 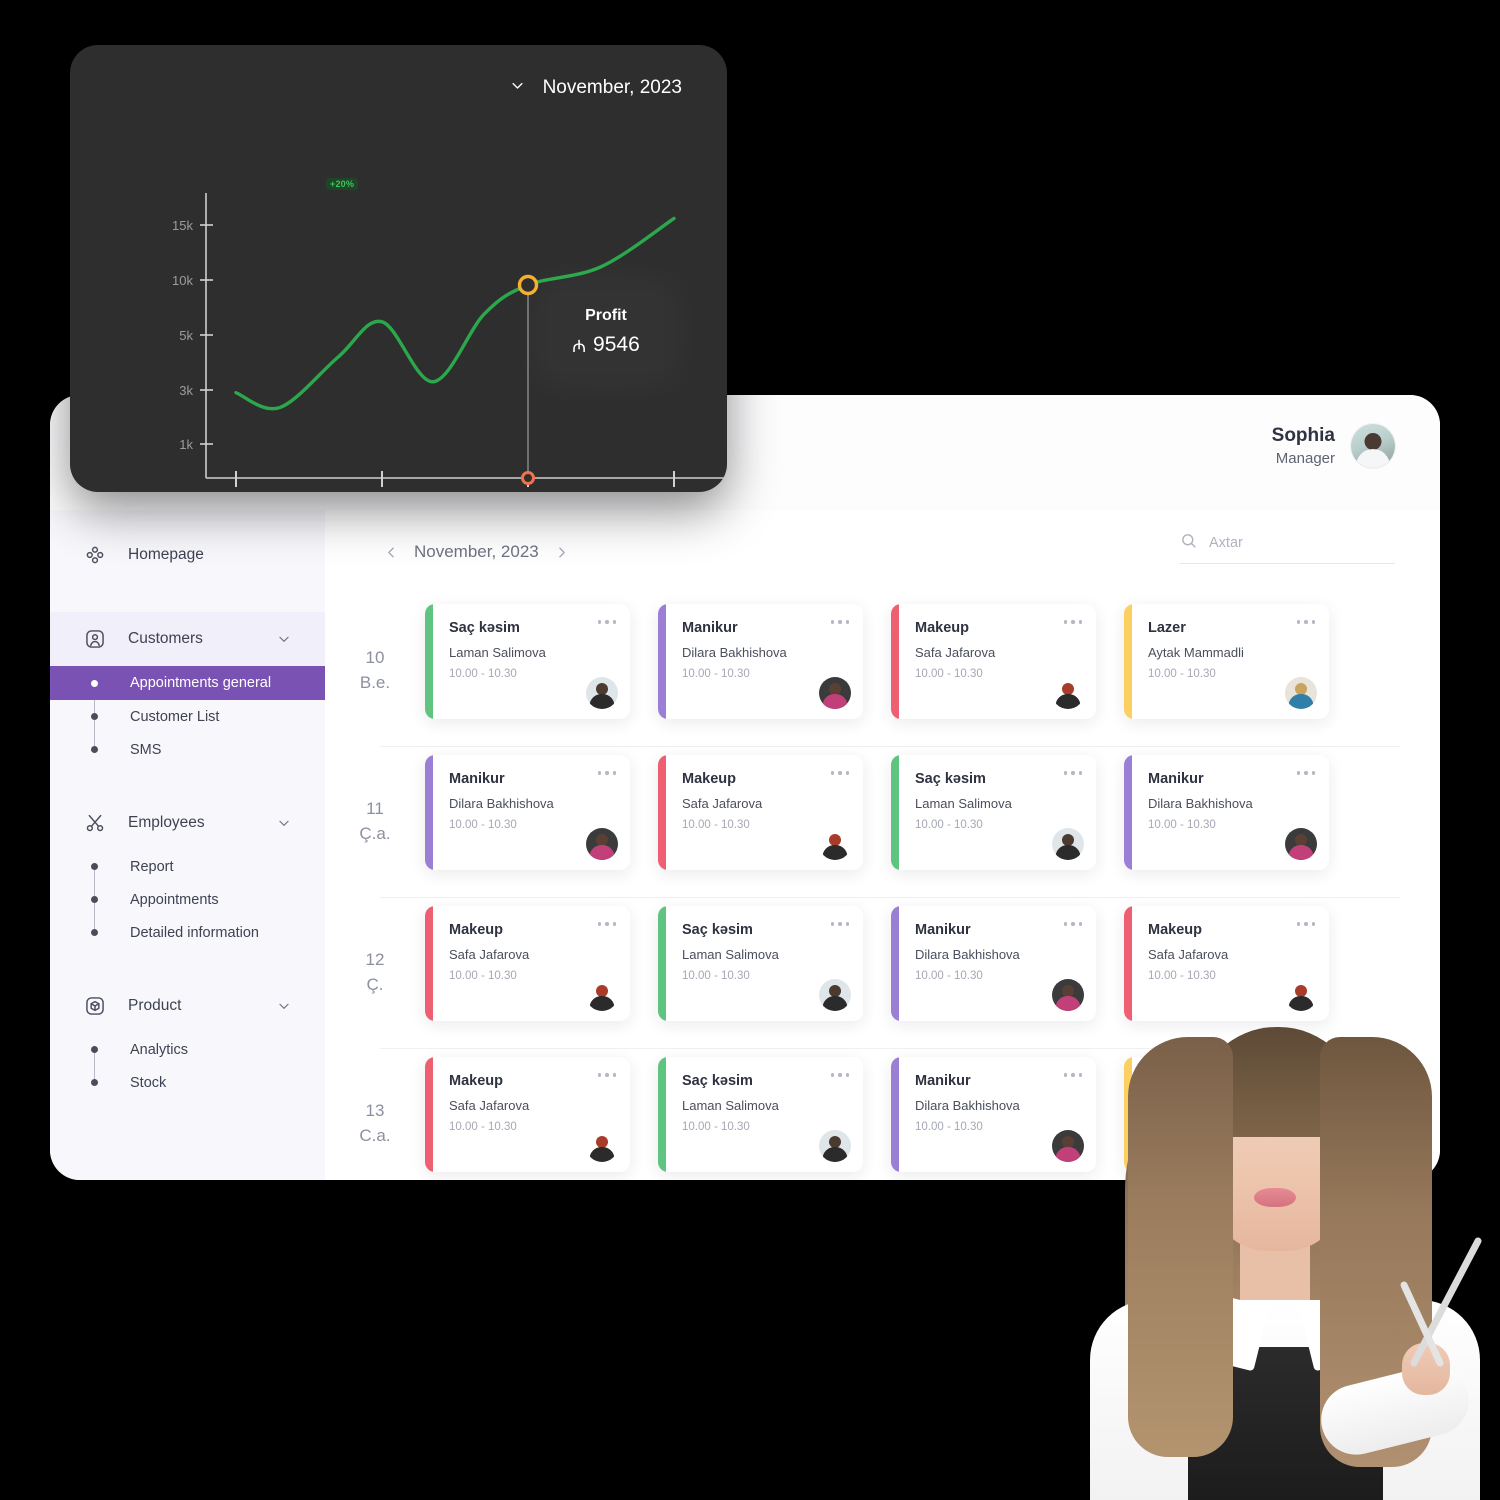 I want to click on search-icon, so click(x=1188, y=543).